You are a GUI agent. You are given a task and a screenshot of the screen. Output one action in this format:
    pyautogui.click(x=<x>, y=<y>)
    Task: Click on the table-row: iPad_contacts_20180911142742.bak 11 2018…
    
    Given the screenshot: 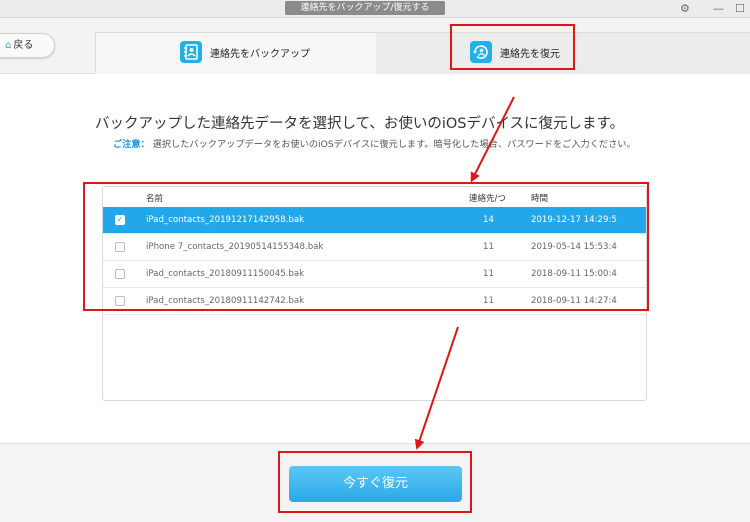 What is the action you would take?
    pyautogui.click(x=374, y=301)
    